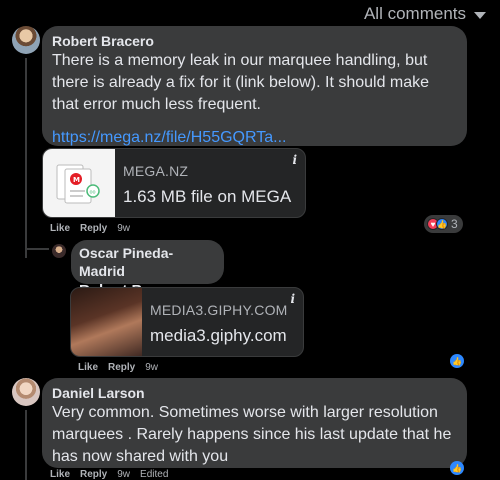 This screenshot has width=500, height=480. I want to click on preview-domain: MEDIA3.GIPHY.COM, so click(219, 310).